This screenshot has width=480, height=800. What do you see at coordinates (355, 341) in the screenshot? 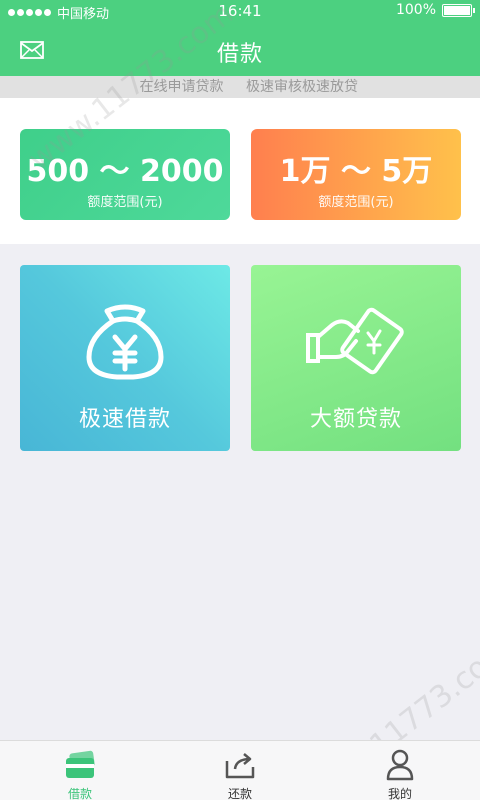
I see `hand-money-icon` at bounding box center [355, 341].